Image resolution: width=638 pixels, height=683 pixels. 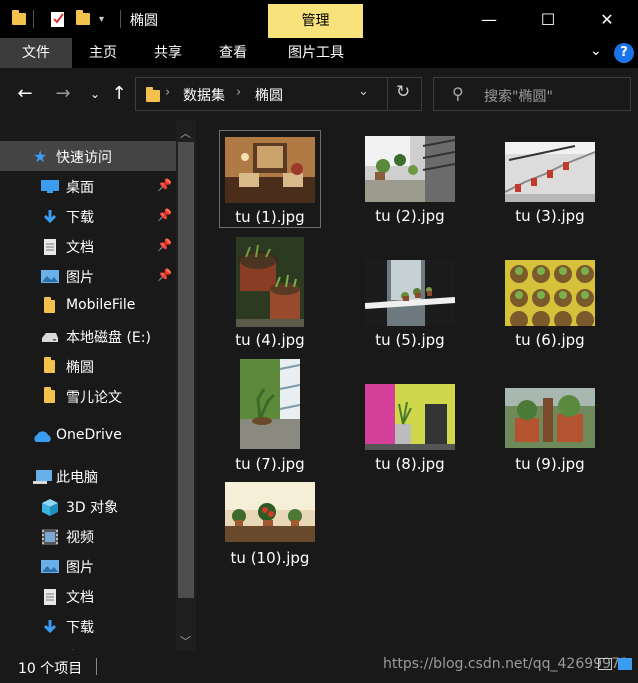 I want to click on details-view-icon, so click(x=605, y=664).